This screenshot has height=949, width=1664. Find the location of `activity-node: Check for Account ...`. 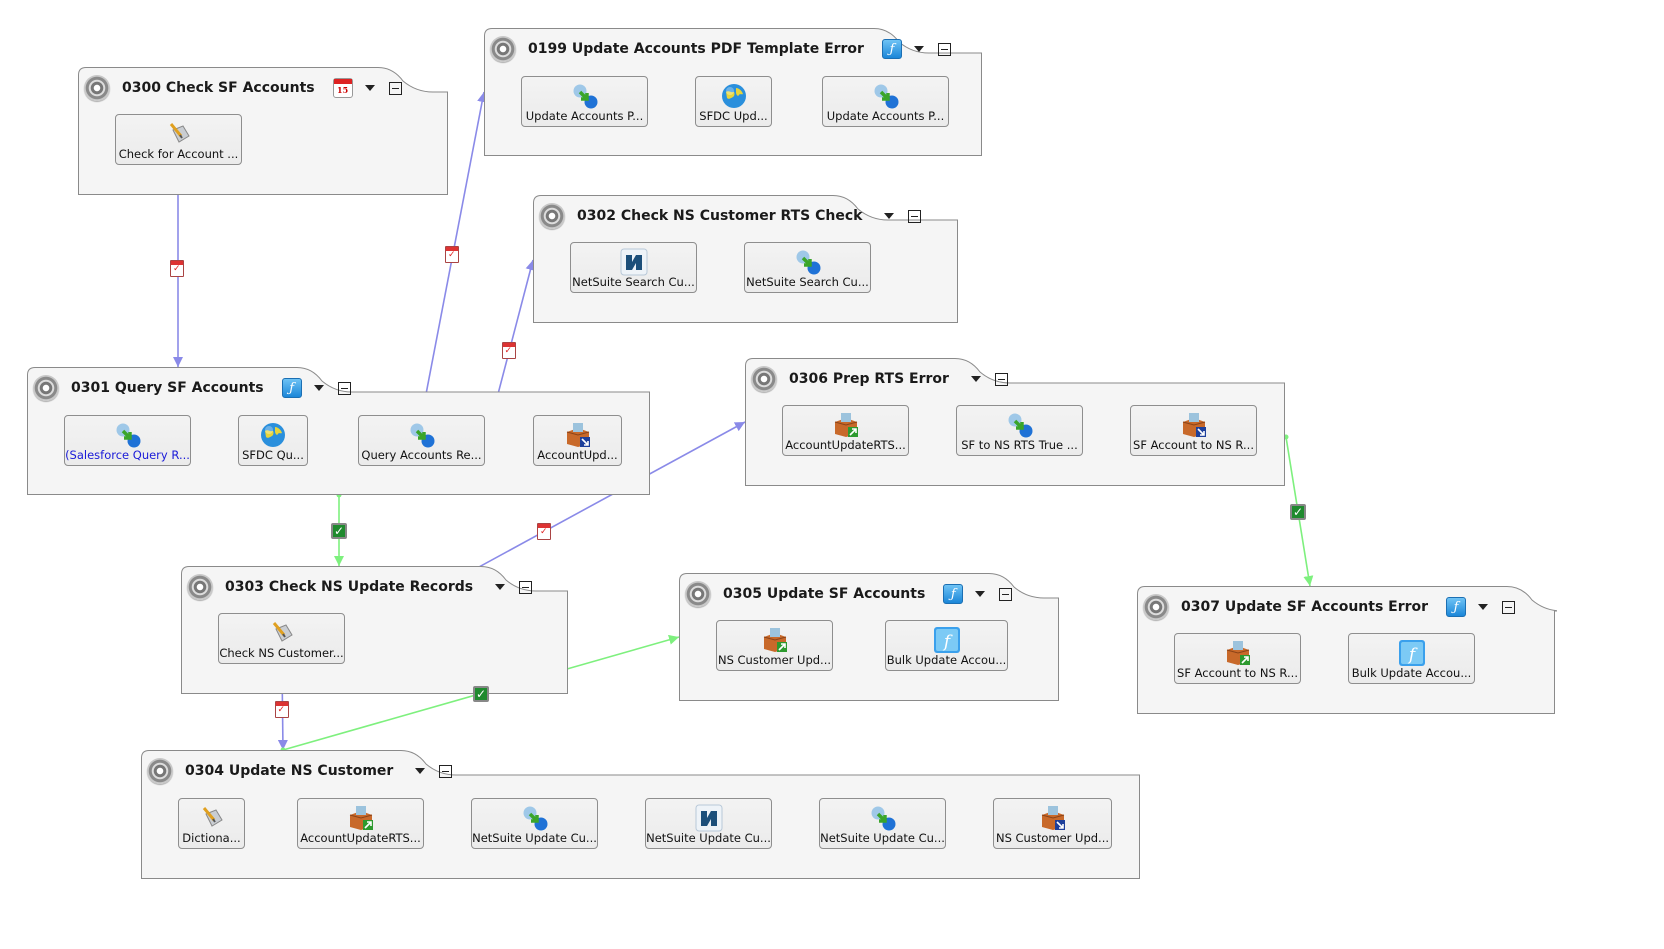

activity-node: Check for Account ... is located at coordinates (178, 139).